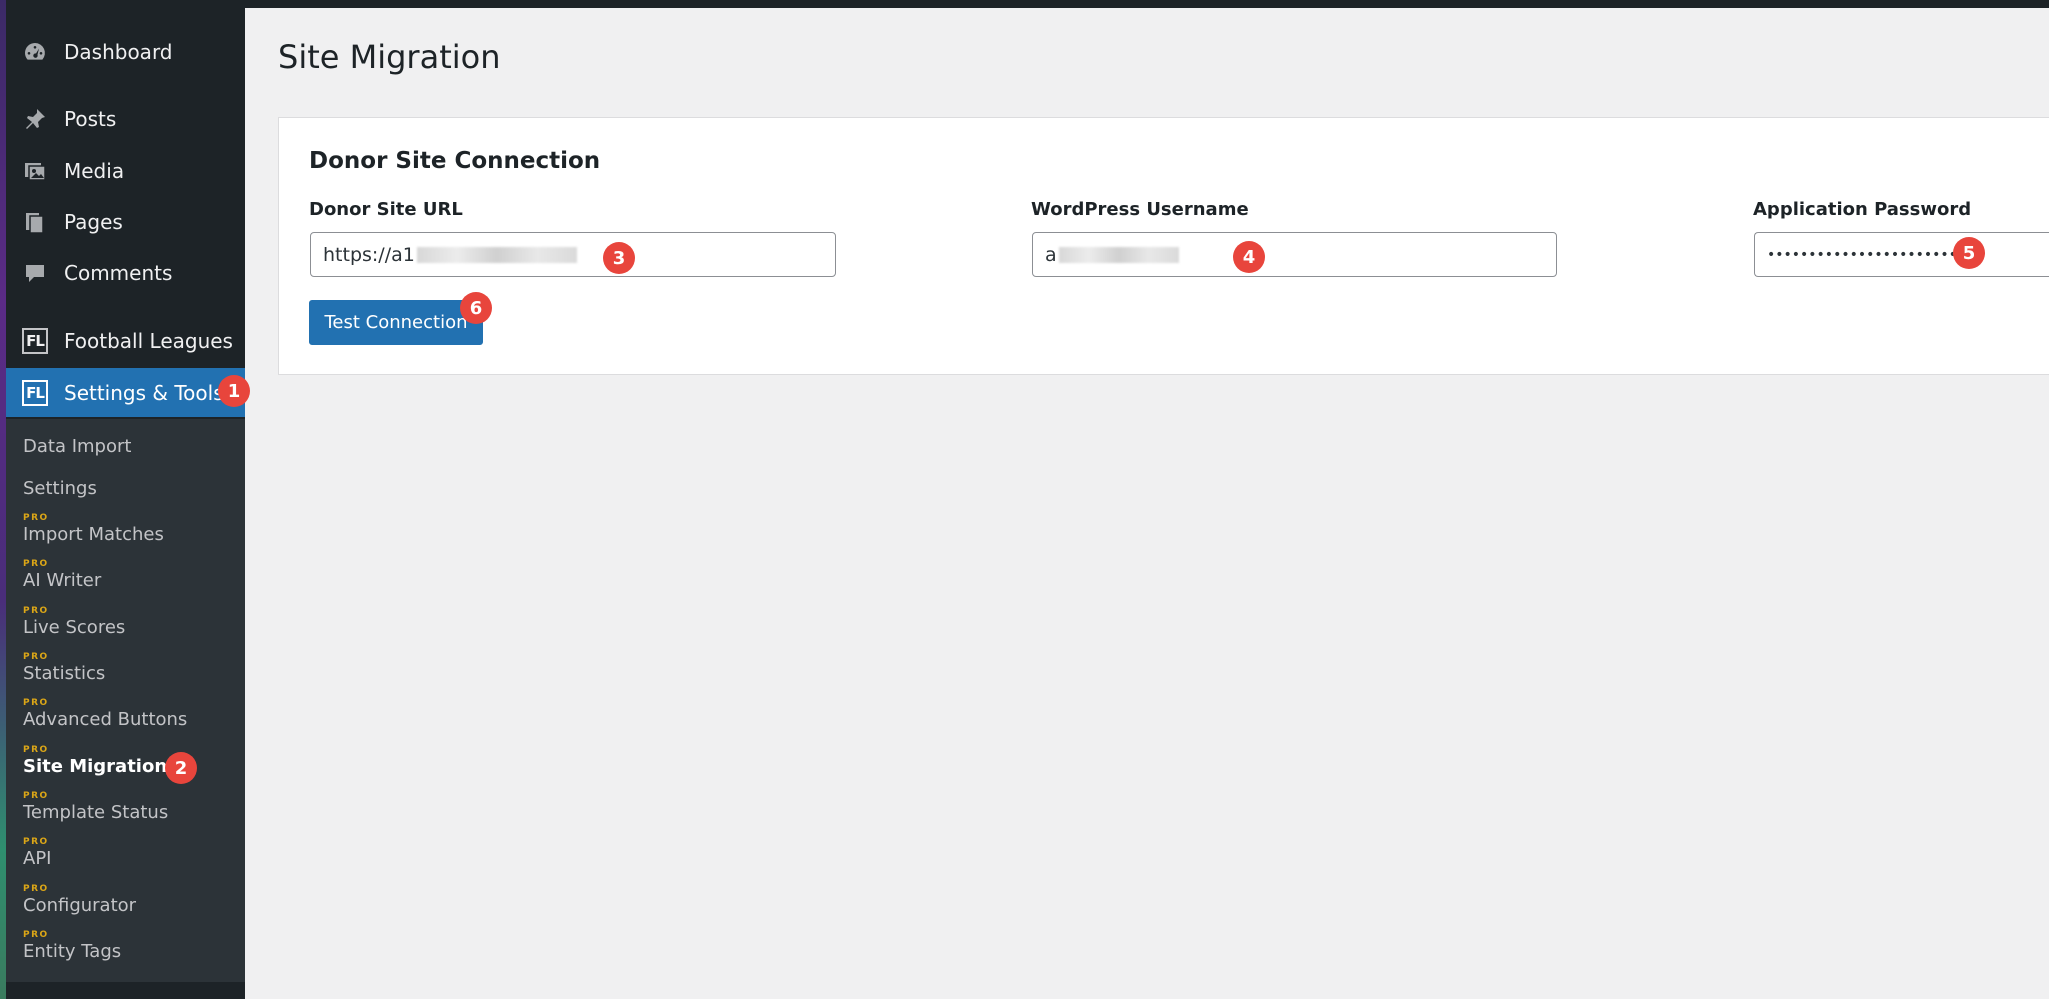  Describe the element at coordinates (619, 258) in the screenshot. I see `annotation-badge: 3` at that location.